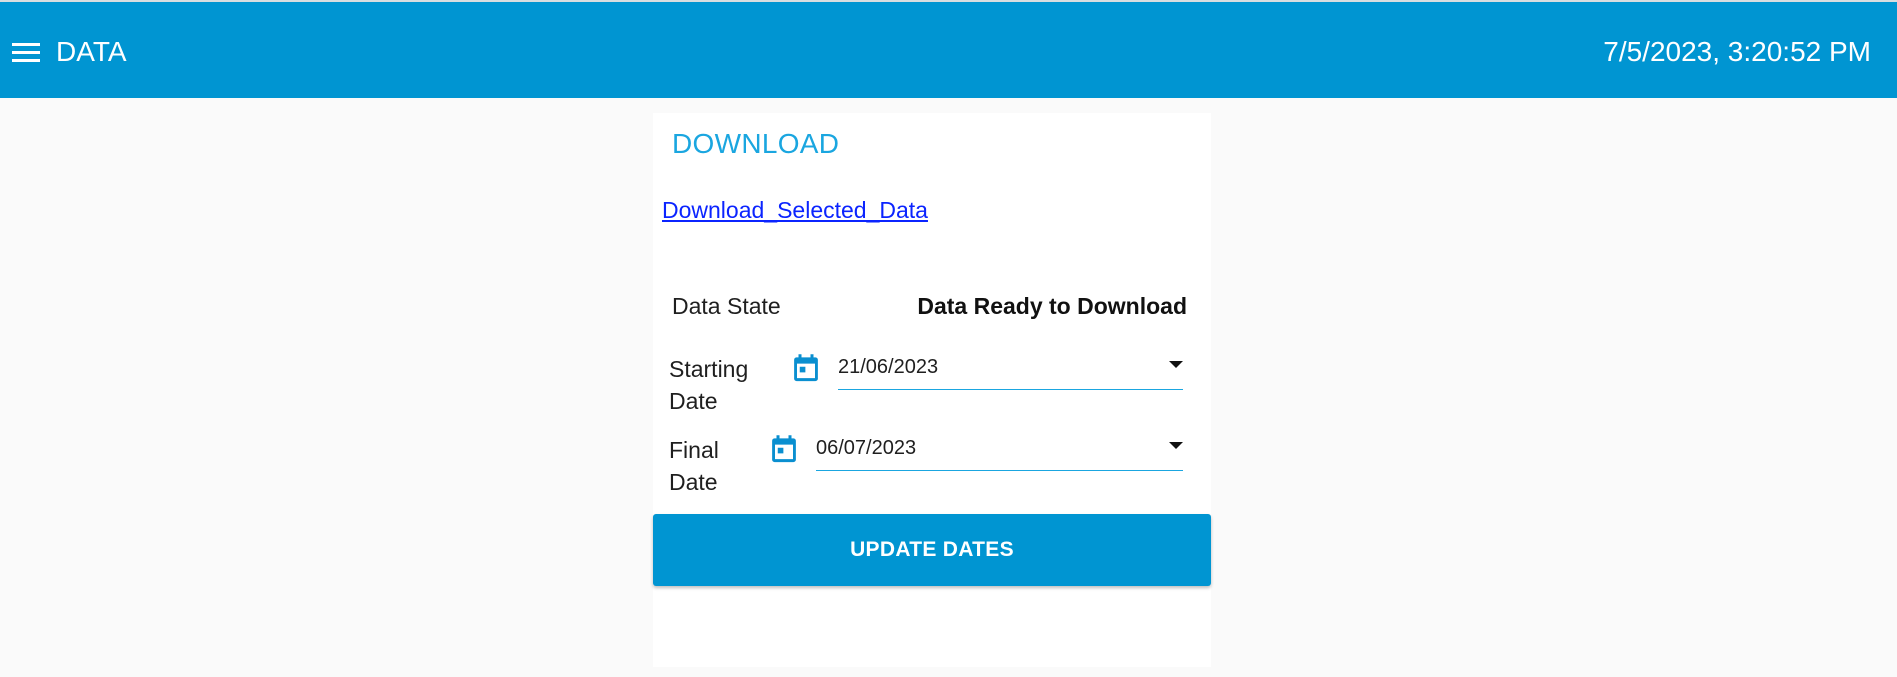  I want to click on starting-date-label-line1: Starting, so click(709, 369).